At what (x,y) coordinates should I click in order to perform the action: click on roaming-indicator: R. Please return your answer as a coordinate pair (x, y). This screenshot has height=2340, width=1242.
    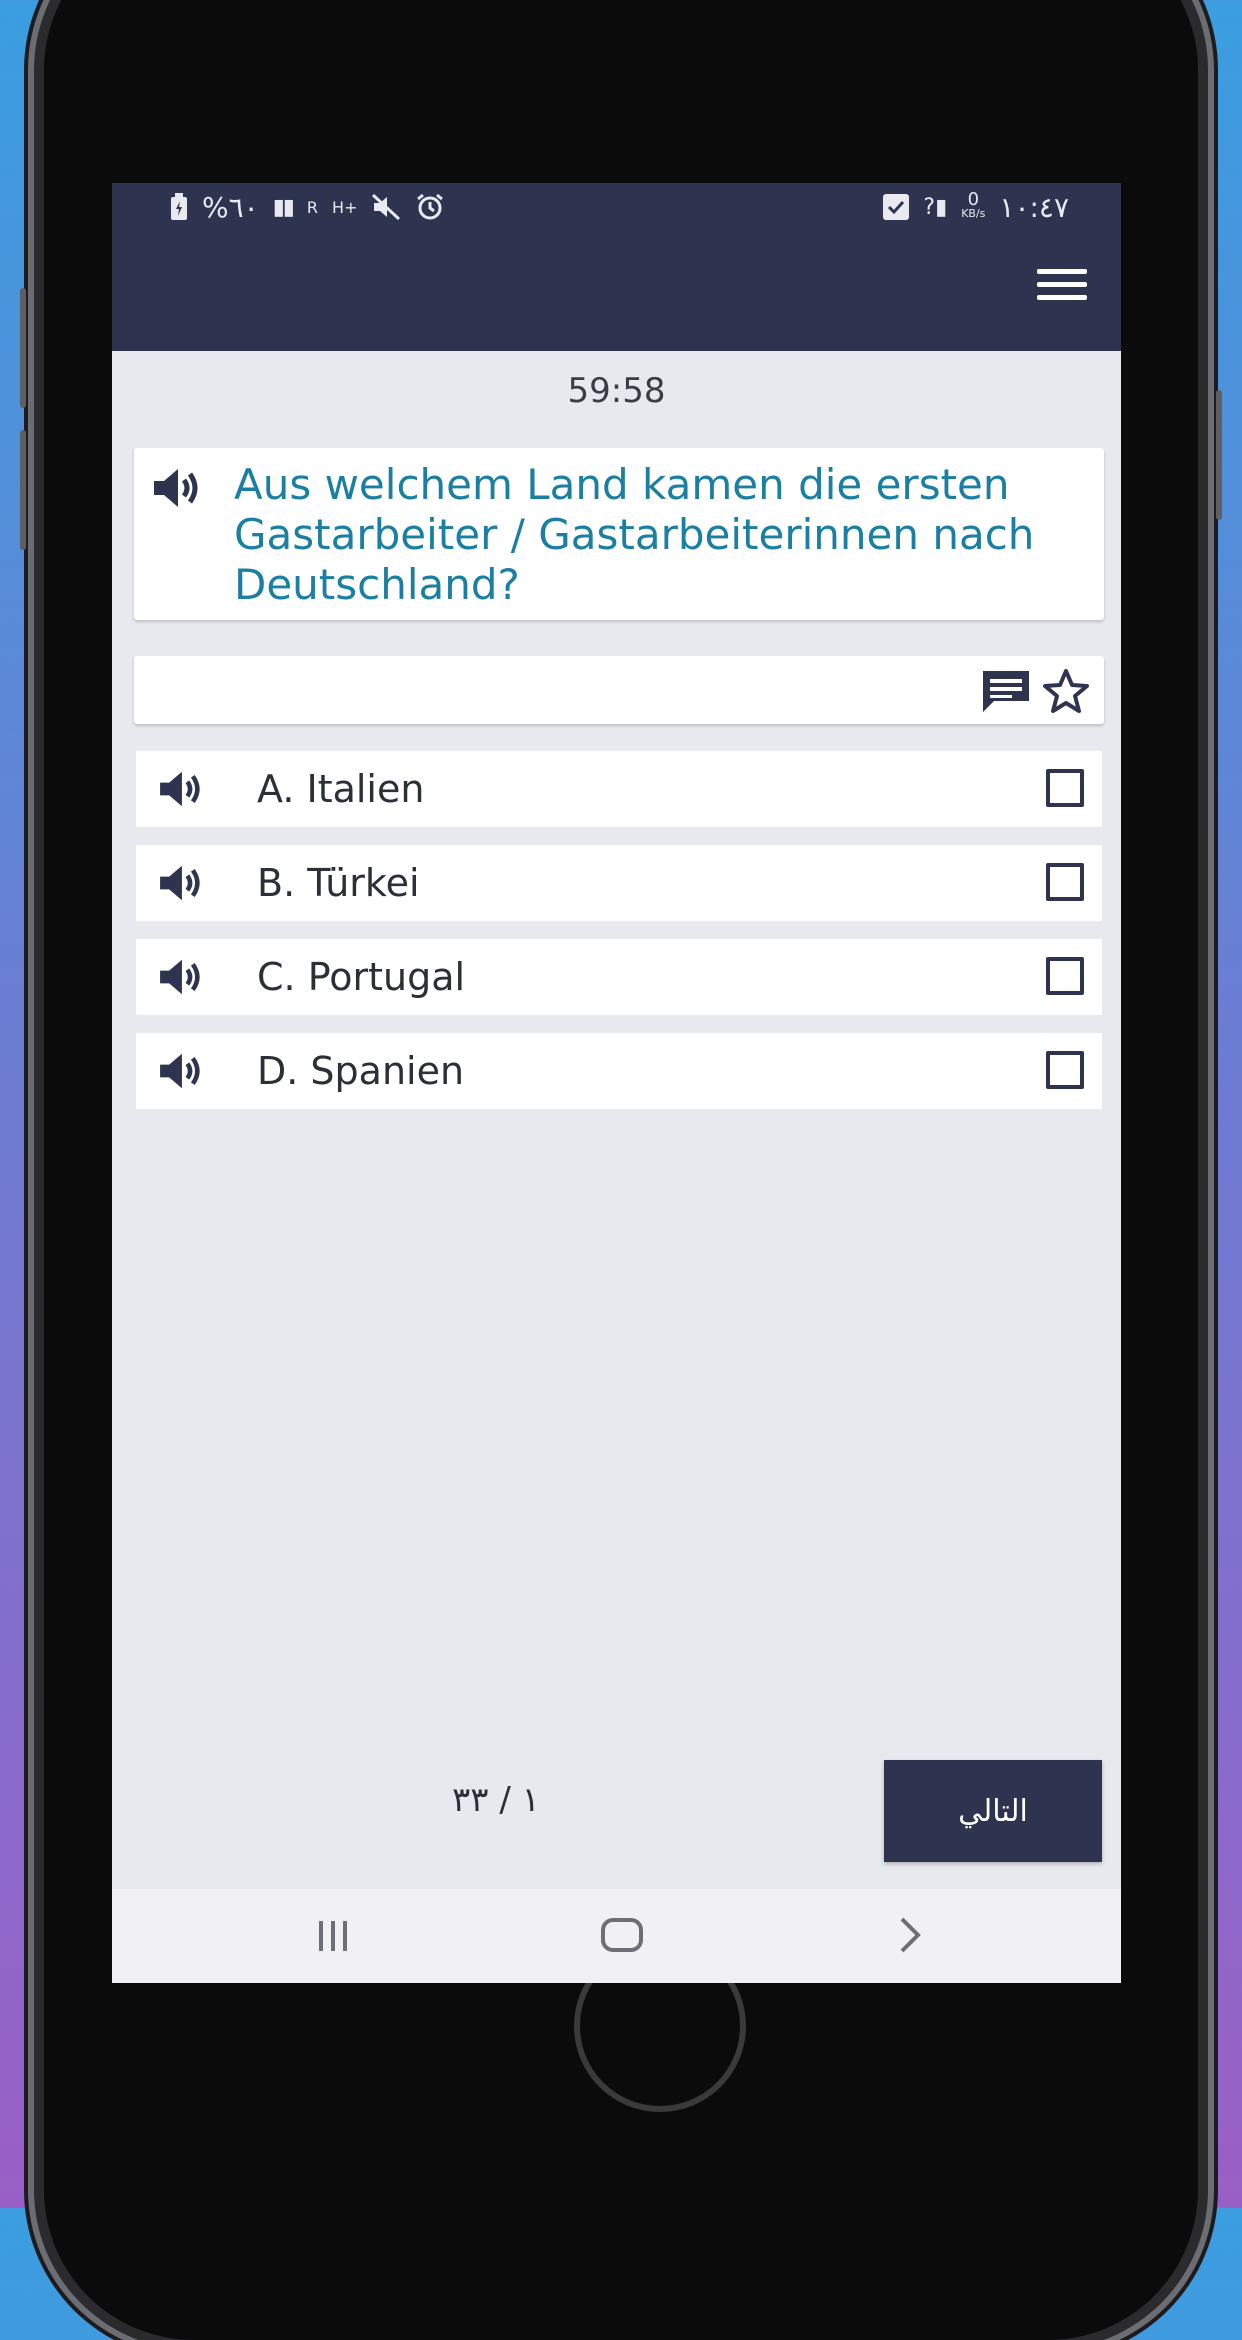
    Looking at the image, I should click on (312, 207).